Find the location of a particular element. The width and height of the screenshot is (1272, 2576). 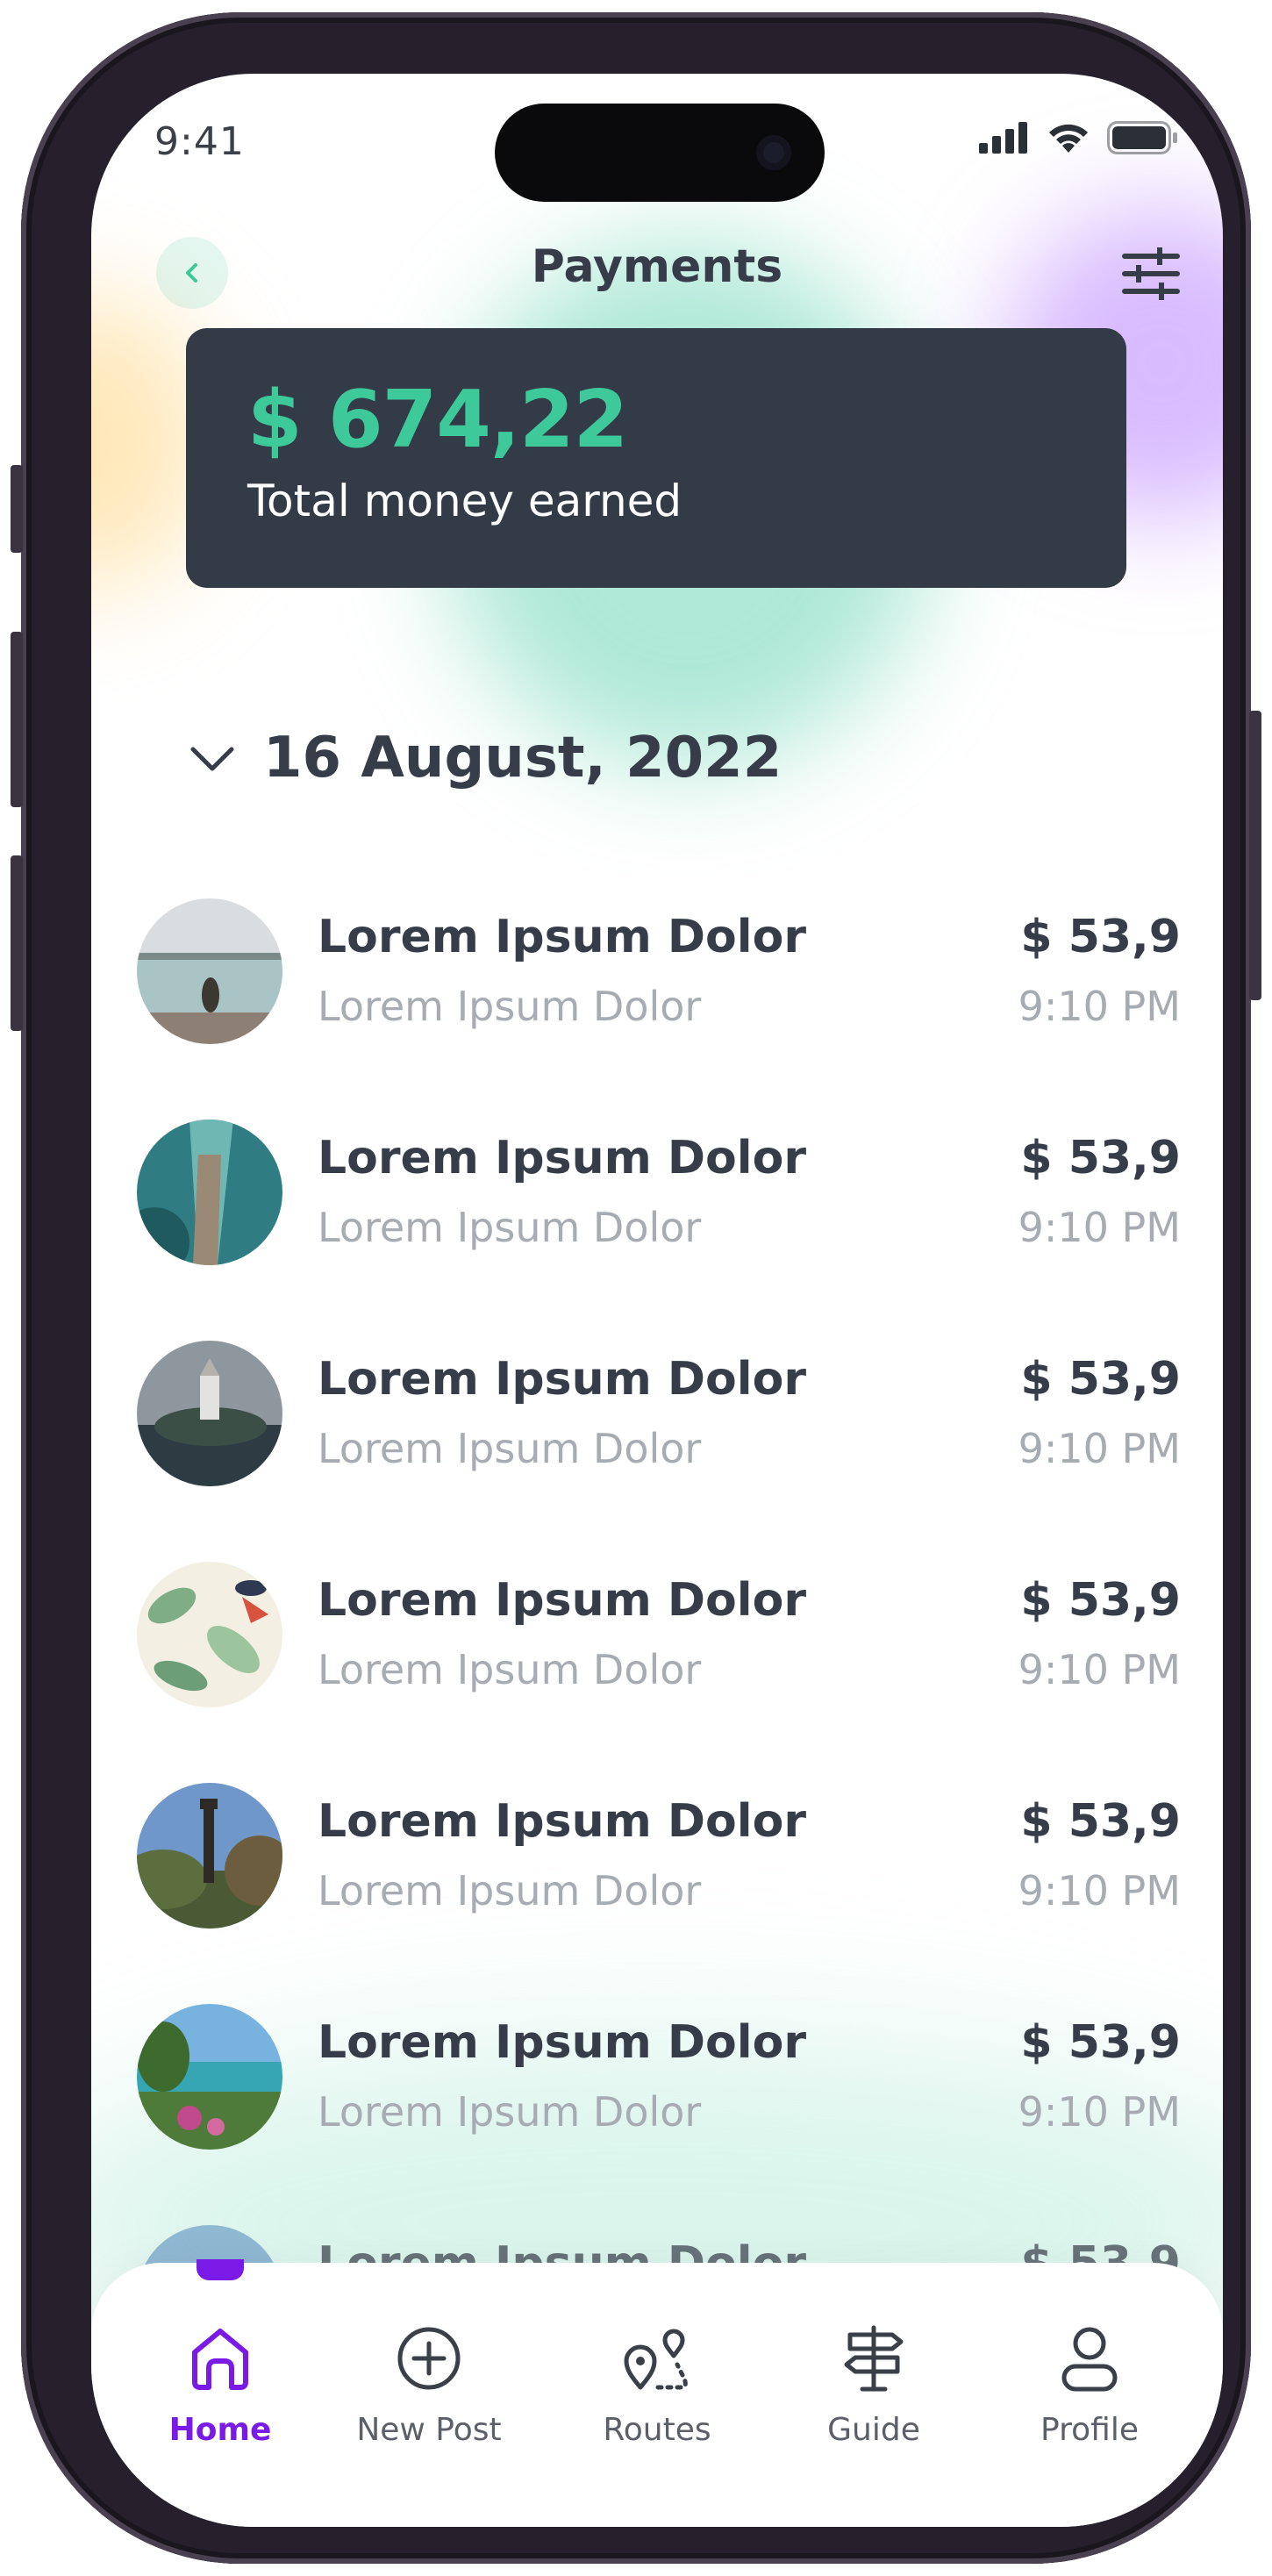

home-icon is located at coordinates (220, 2359).